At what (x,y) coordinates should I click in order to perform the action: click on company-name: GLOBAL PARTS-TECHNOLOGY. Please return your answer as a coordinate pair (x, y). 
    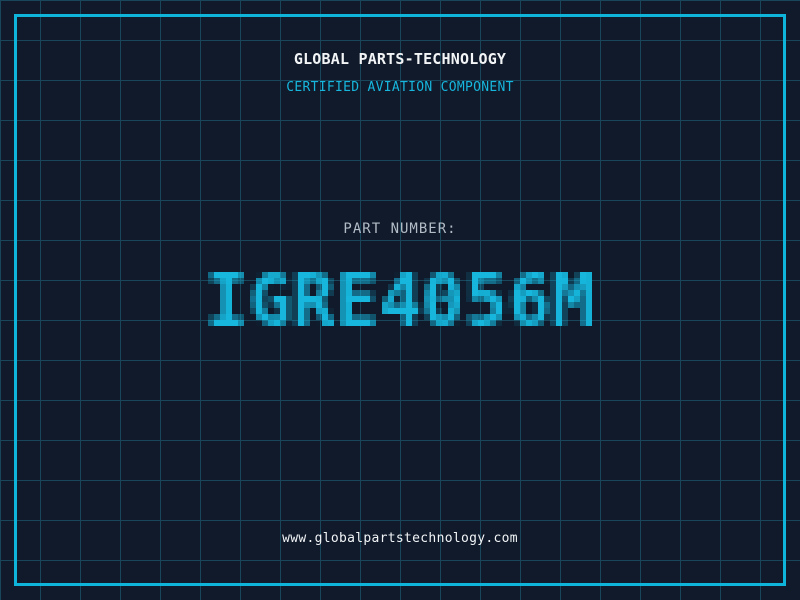
    Looking at the image, I should click on (400, 59).